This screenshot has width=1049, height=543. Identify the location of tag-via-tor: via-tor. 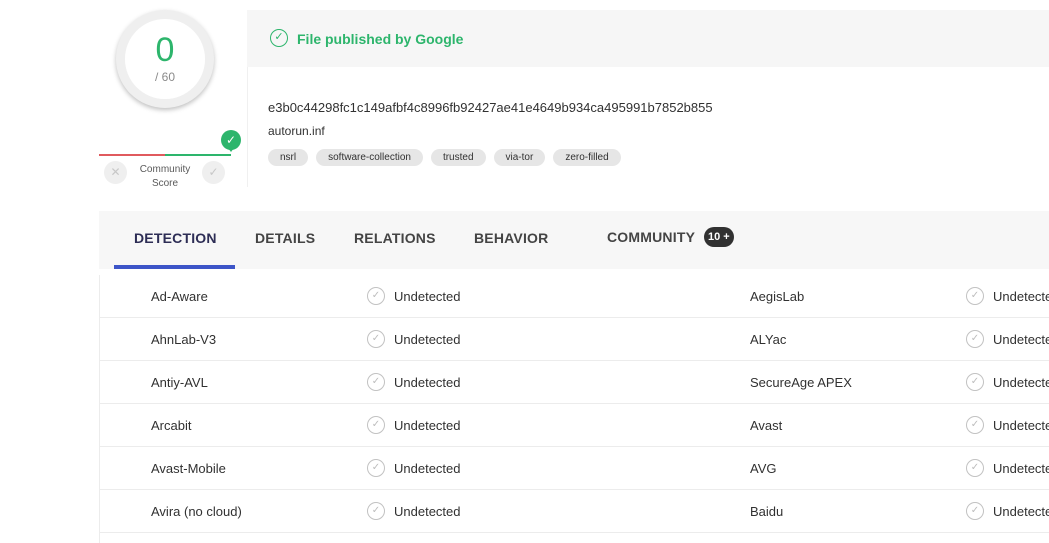
(519, 157).